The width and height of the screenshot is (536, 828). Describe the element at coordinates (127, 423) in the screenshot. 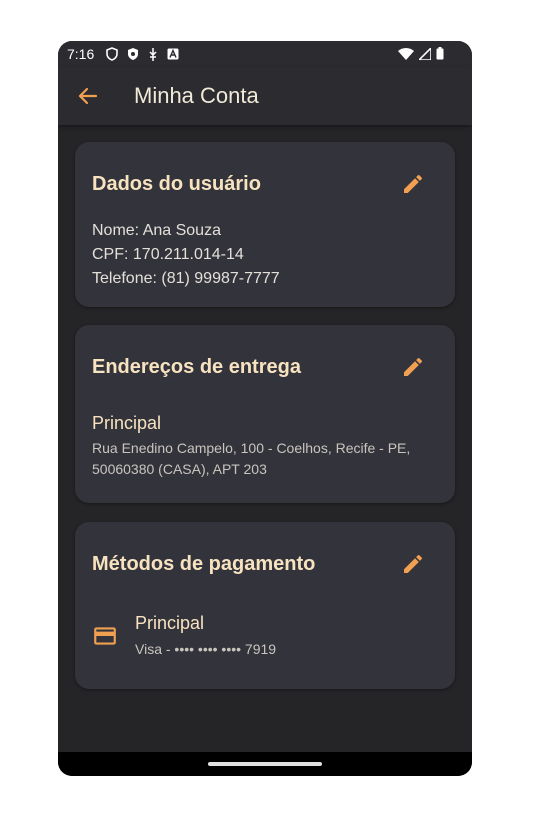

I see `address-label: Principal` at that location.